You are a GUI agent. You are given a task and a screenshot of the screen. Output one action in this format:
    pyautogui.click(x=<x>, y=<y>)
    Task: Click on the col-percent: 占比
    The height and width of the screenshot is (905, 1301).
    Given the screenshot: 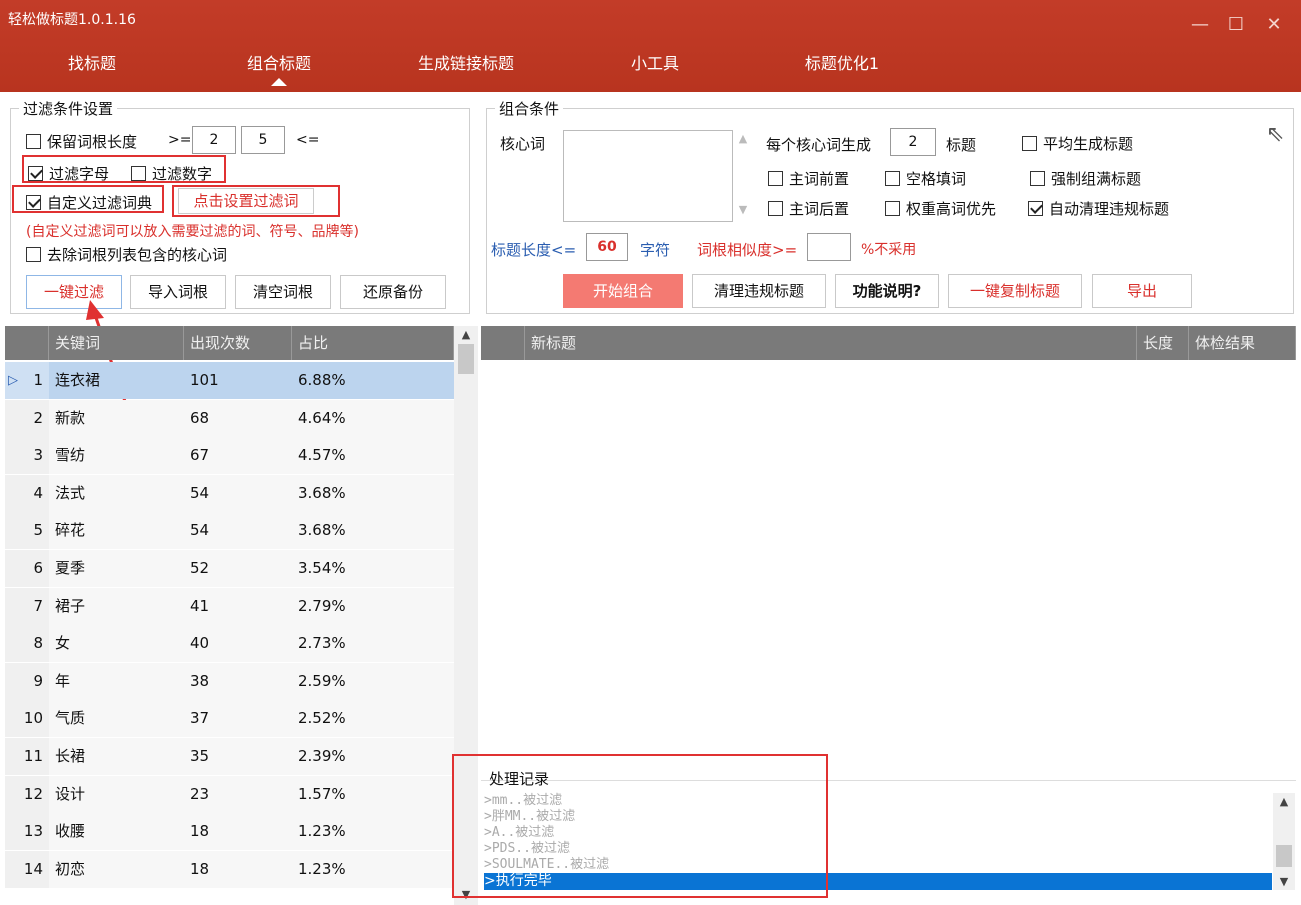 What is the action you would take?
    pyautogui.click(x=373, y=343)
    